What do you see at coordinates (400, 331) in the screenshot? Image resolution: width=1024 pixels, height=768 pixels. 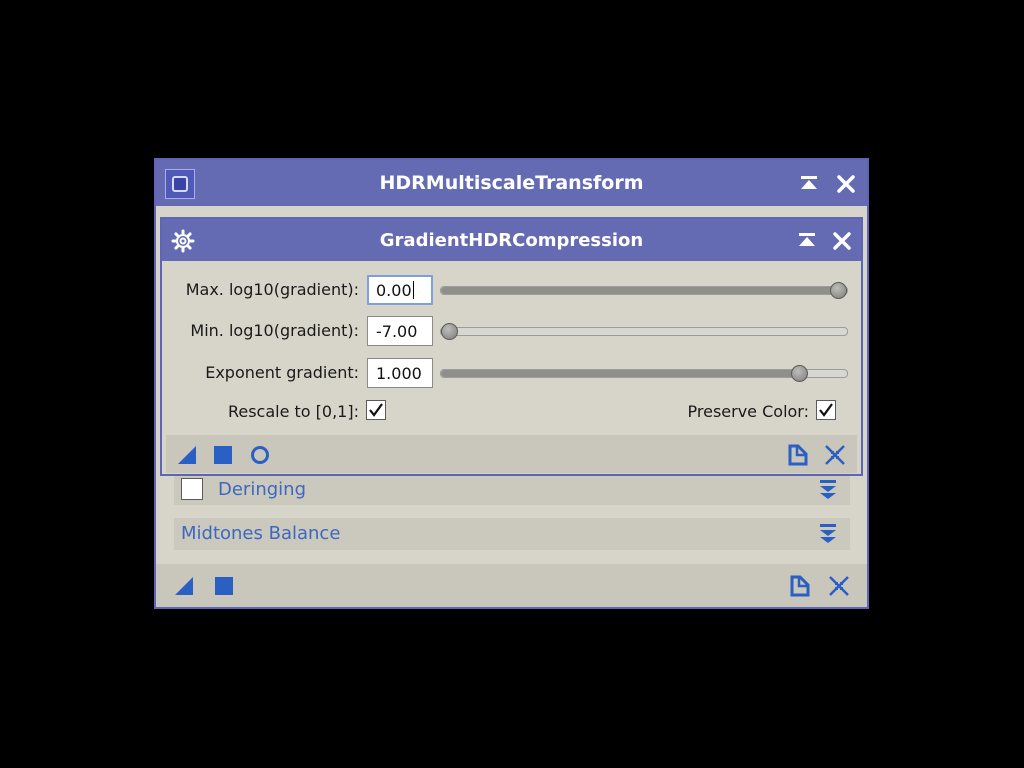 I see `min-log-gradient-input: -7.00` at bounding box center [400, 331].